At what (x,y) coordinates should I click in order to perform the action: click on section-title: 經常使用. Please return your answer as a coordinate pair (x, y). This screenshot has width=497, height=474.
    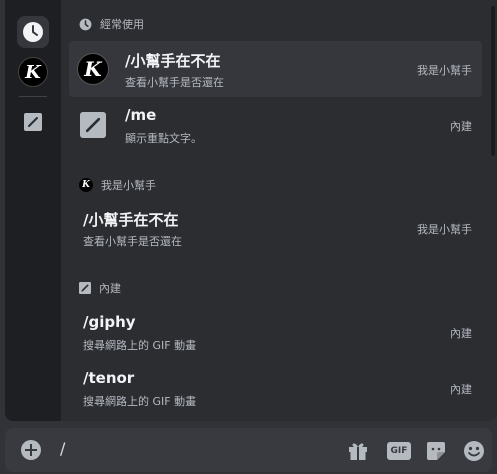
    Looking at the image, I should click on (122, 24).